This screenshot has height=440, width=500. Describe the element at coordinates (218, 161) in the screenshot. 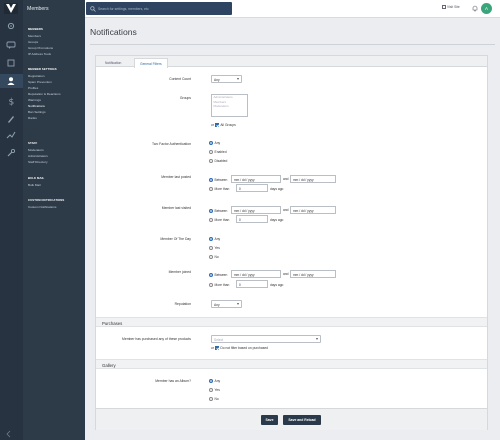

I see `two-factor-disabled: Disabled` at that location.